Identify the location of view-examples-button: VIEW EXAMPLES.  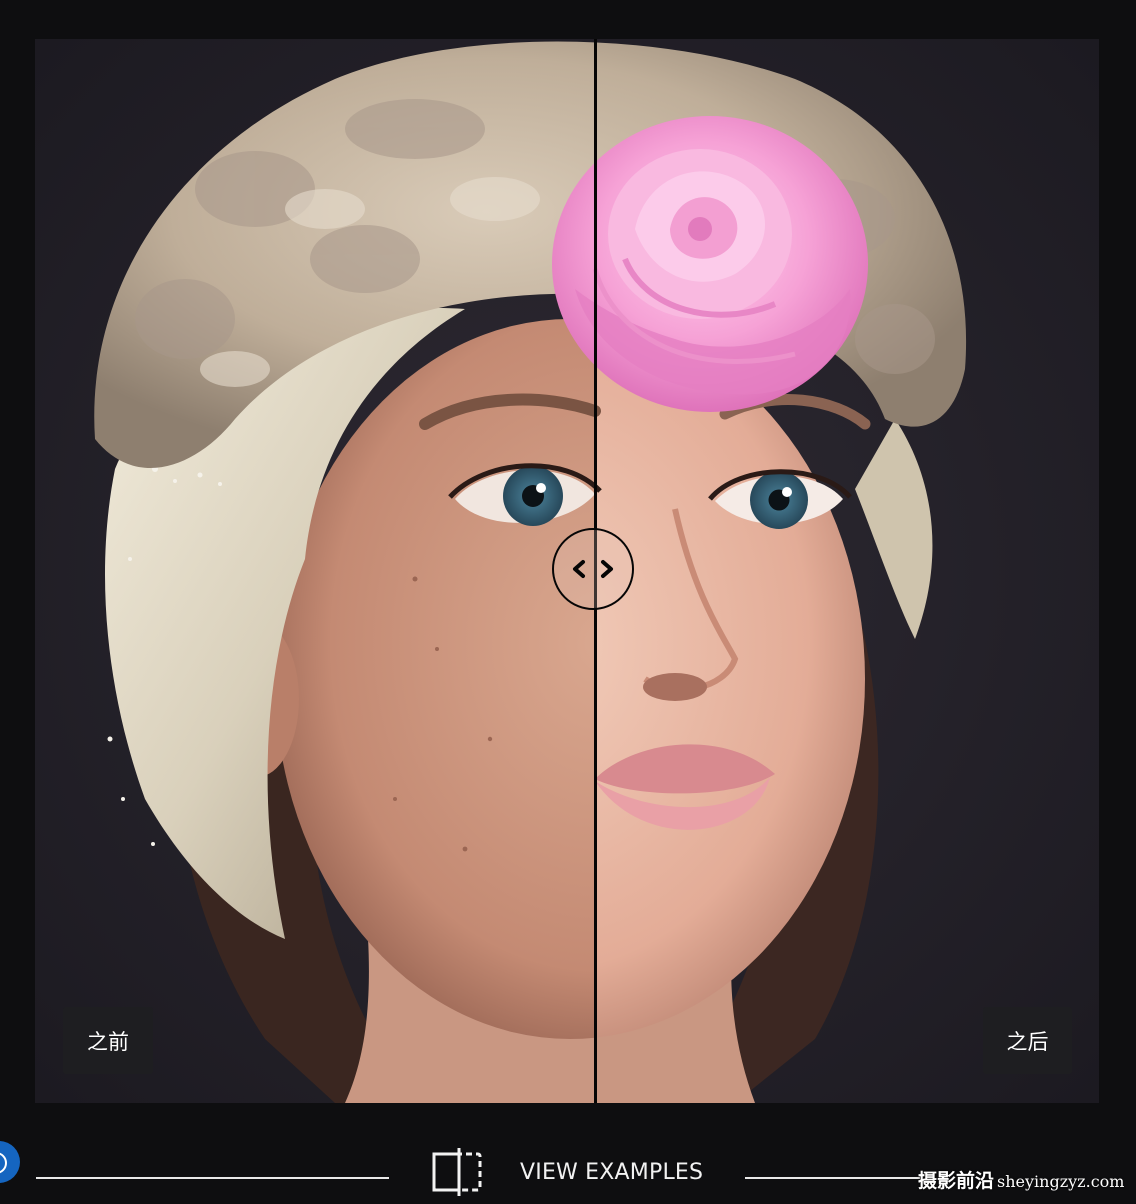
(566, 1172).